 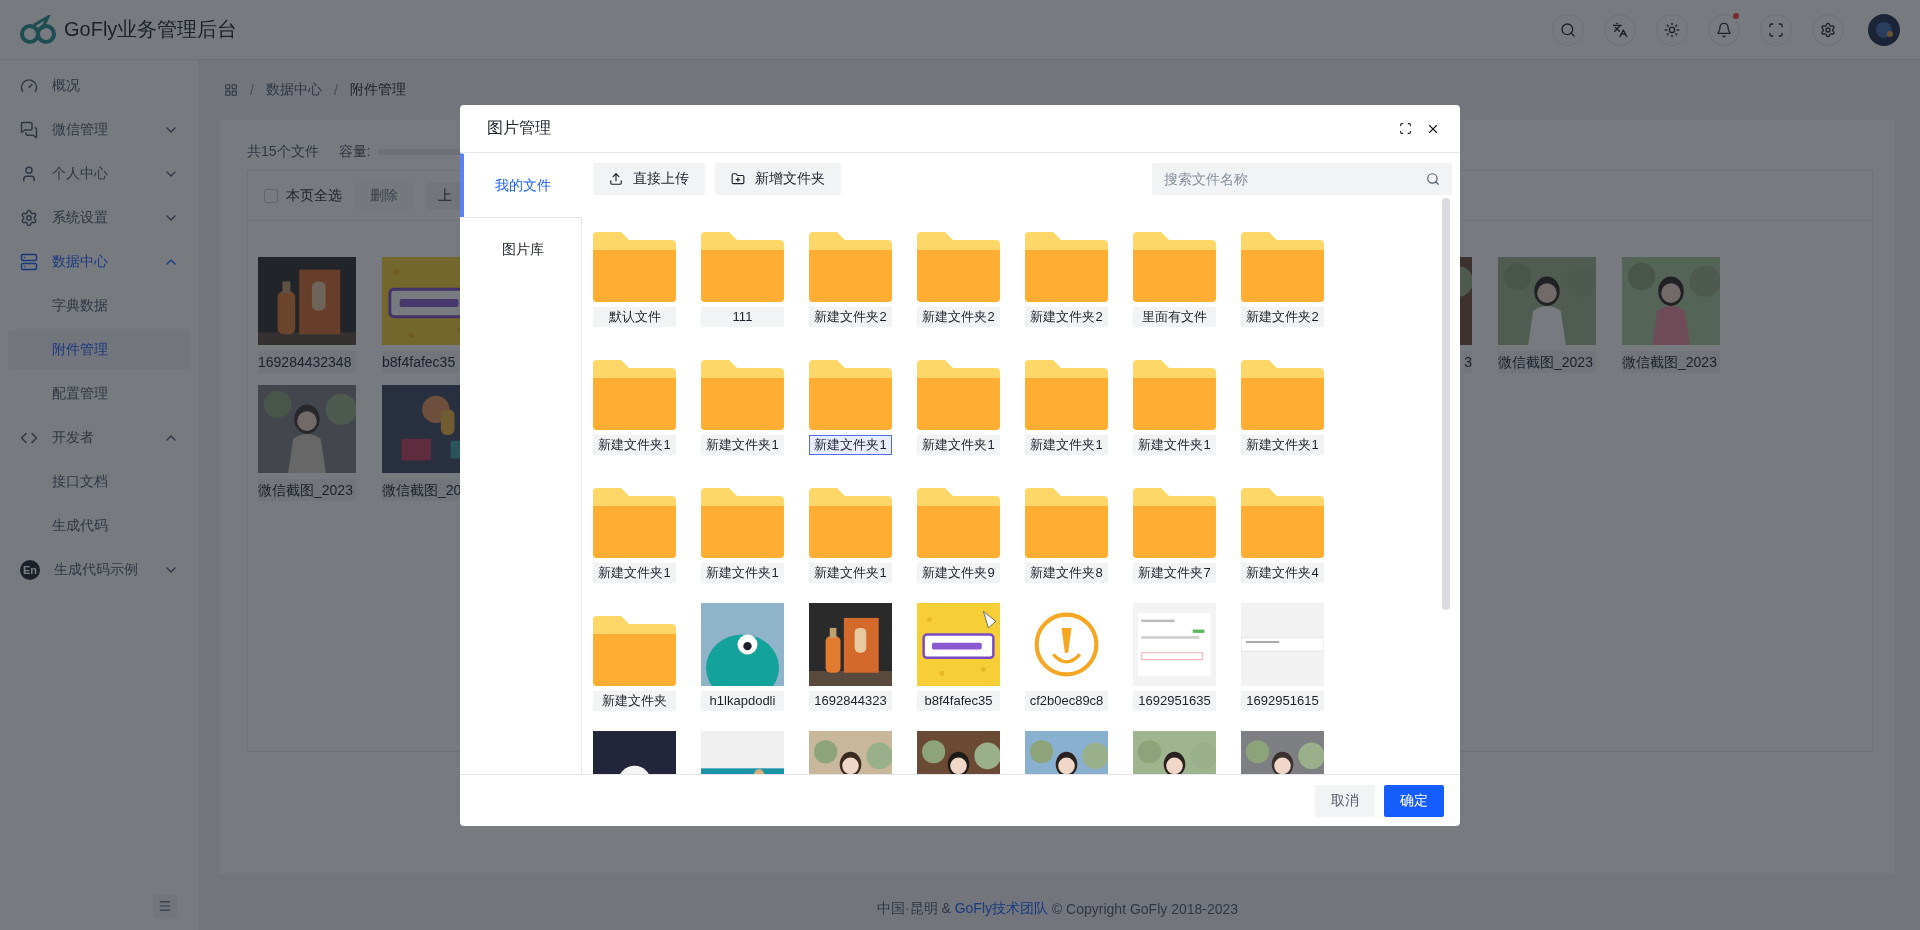 I want to click on theme-button, so click(x=1672, y=29).